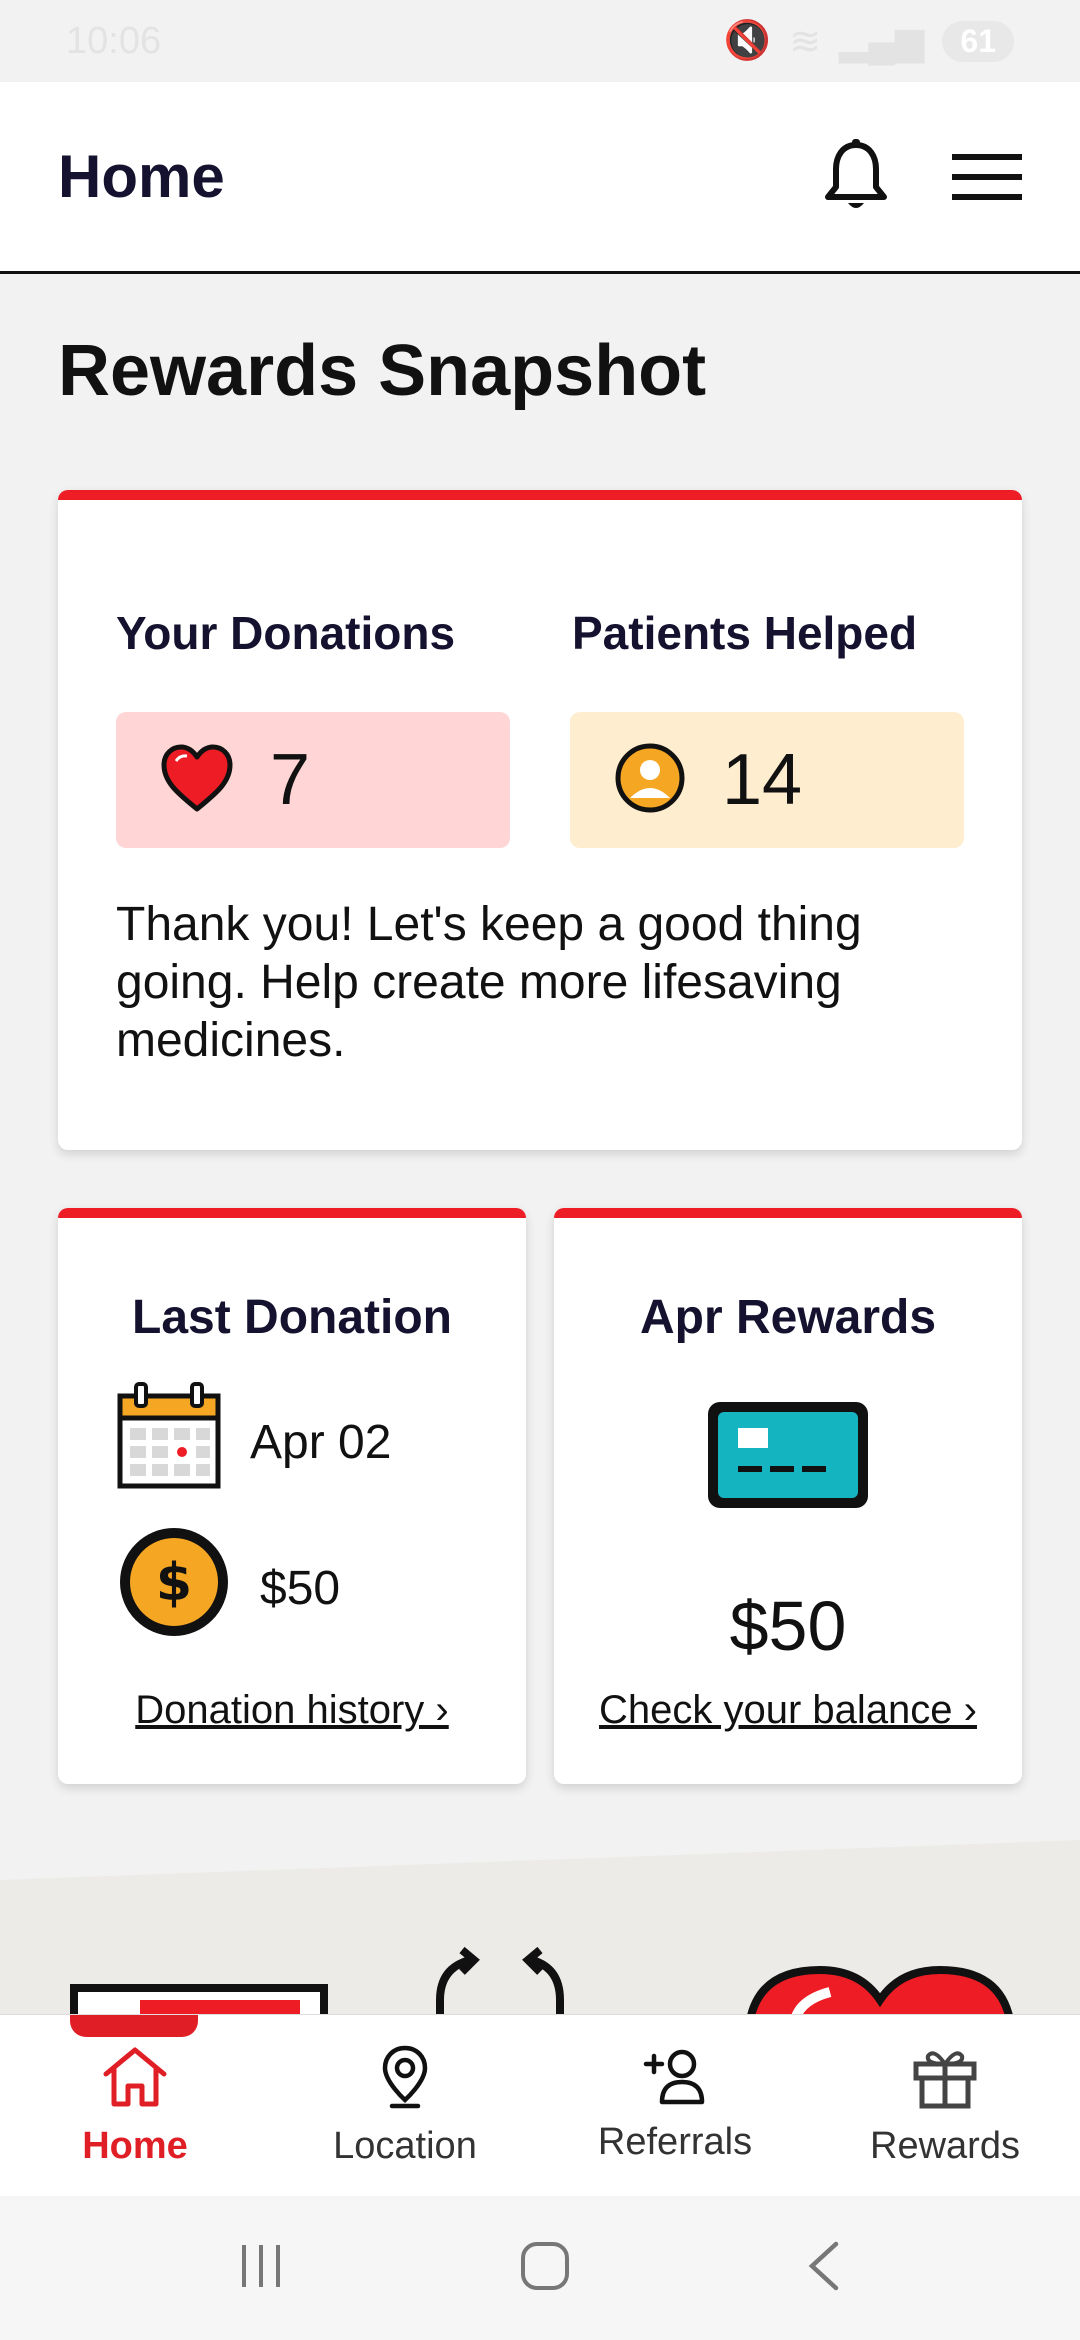 The height and width of the screenshot is (2340, 1080). What do you see at coordinates (321, 1442) in the screenshot?
I see `last-donation-date: Apr 02` at bounding box center [321, 1442].